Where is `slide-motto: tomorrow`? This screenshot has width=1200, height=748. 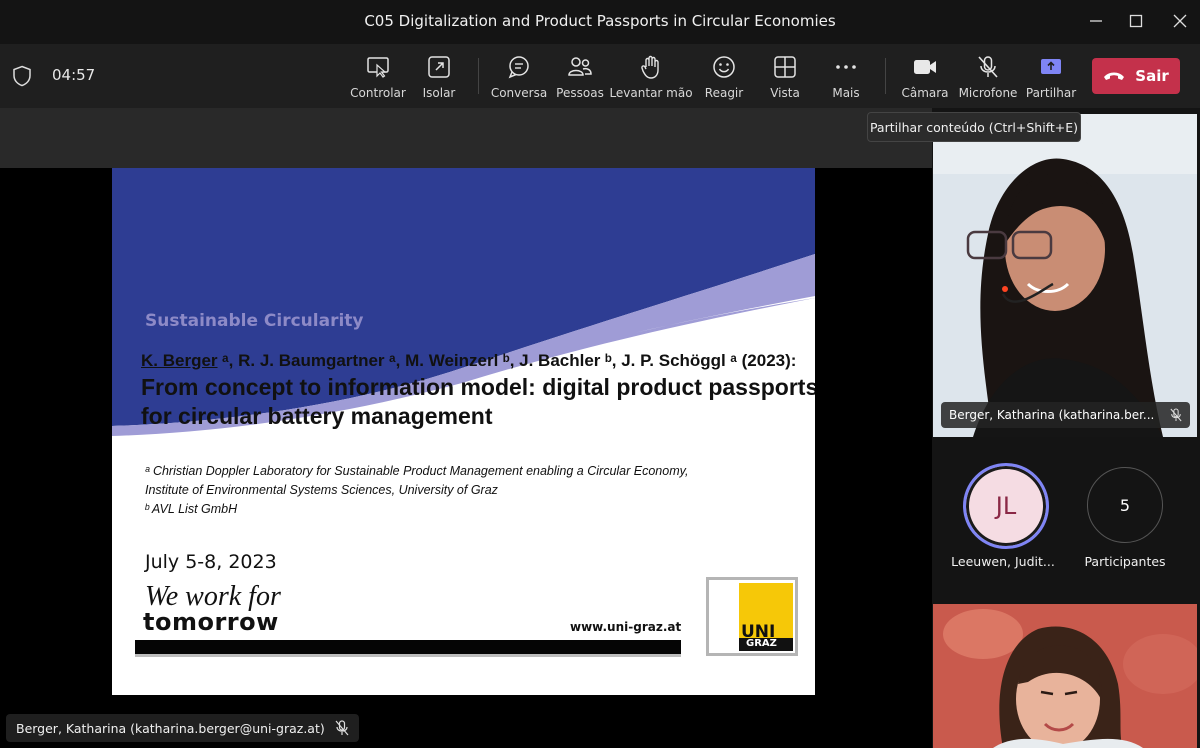
slide-motto: tomorrow is located at coordinates (211, 622).